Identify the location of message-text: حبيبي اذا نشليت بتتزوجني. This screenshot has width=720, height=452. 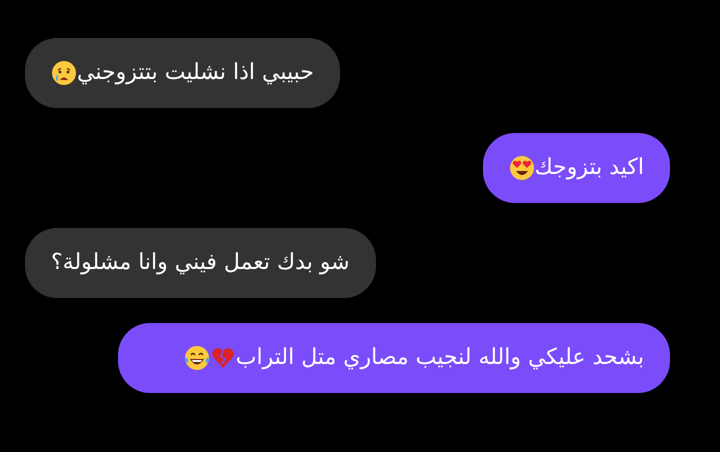
(195, 72).